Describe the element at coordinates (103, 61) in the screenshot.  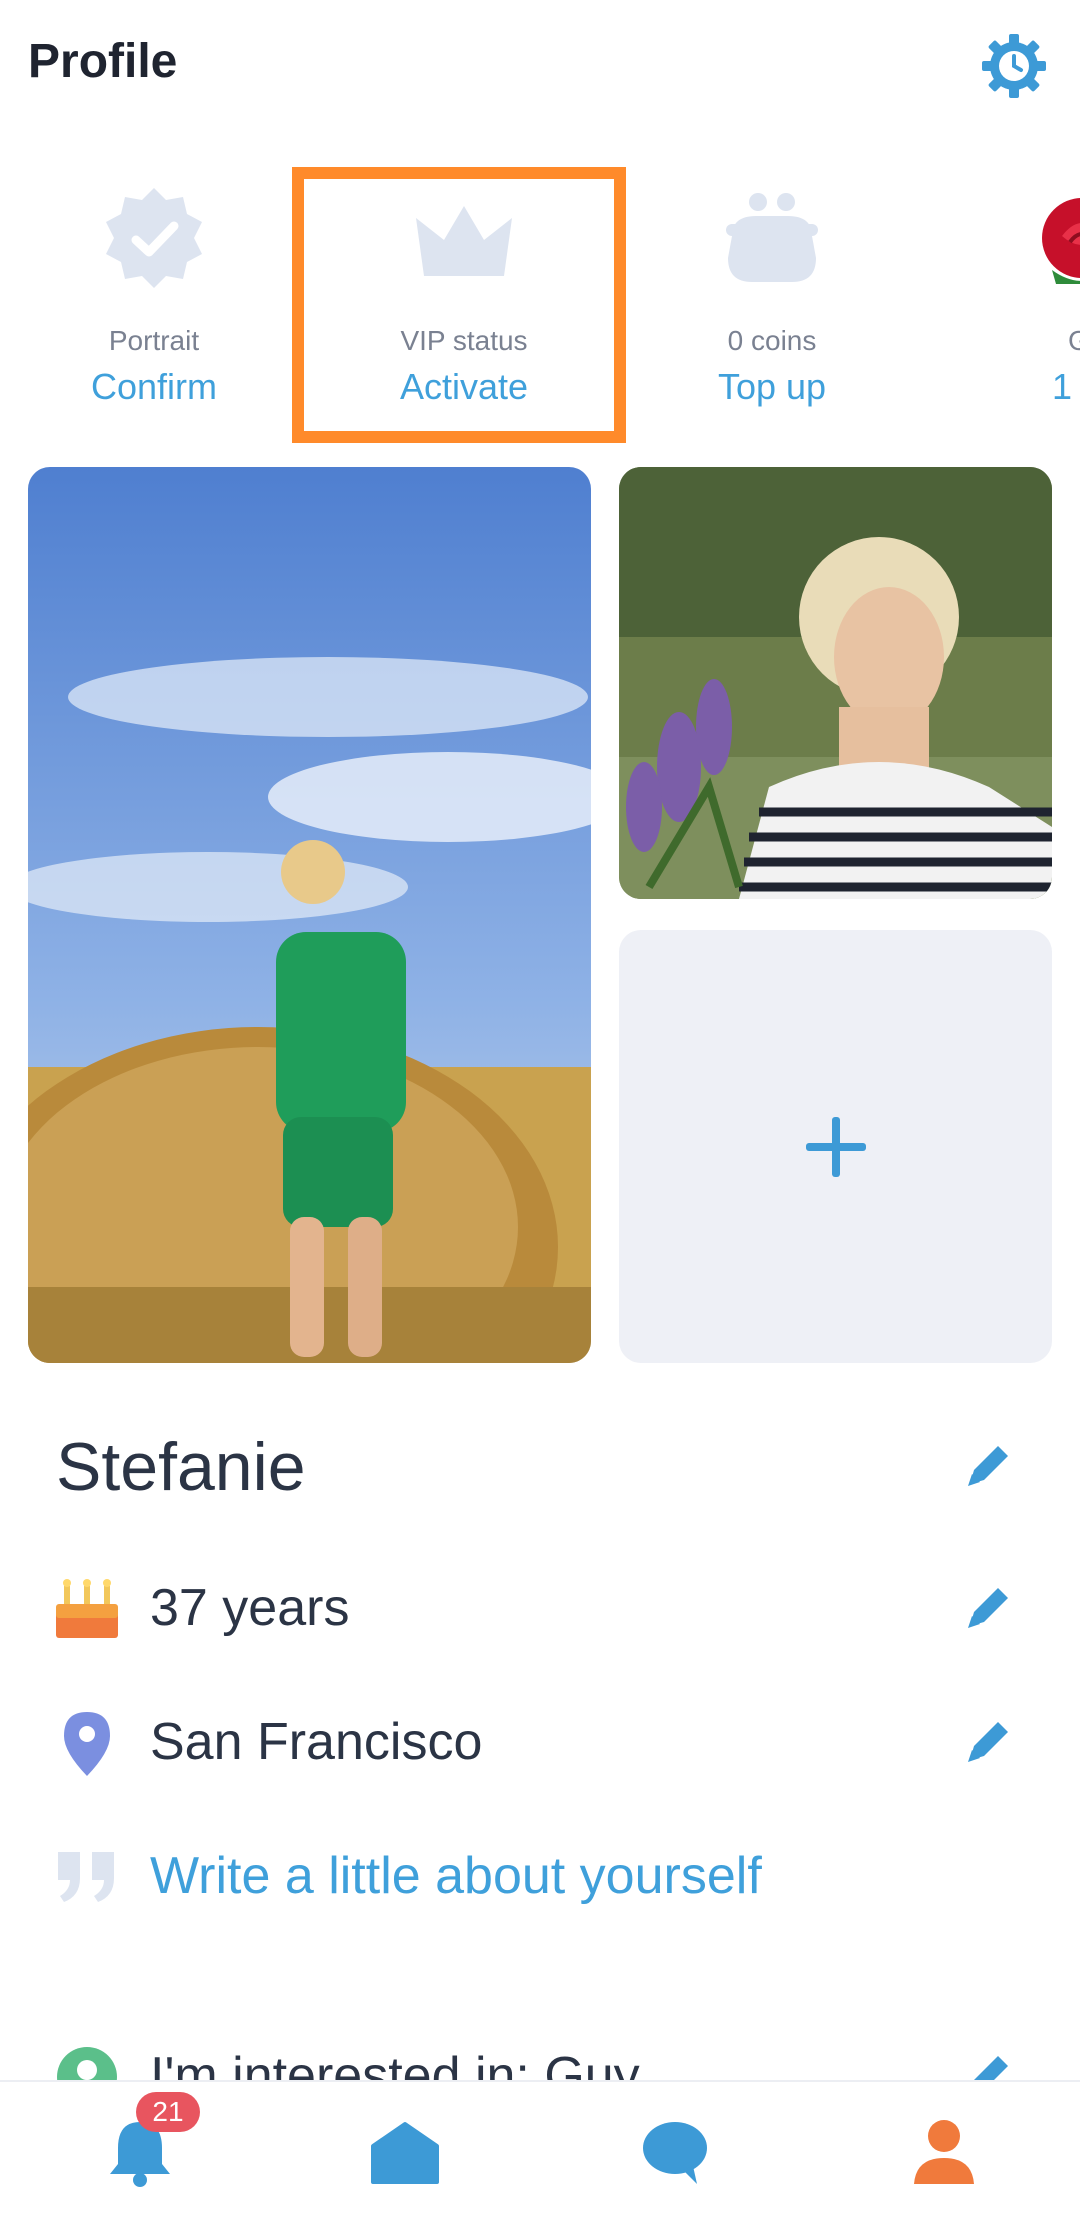
I see `page-title: Profile` at that location.